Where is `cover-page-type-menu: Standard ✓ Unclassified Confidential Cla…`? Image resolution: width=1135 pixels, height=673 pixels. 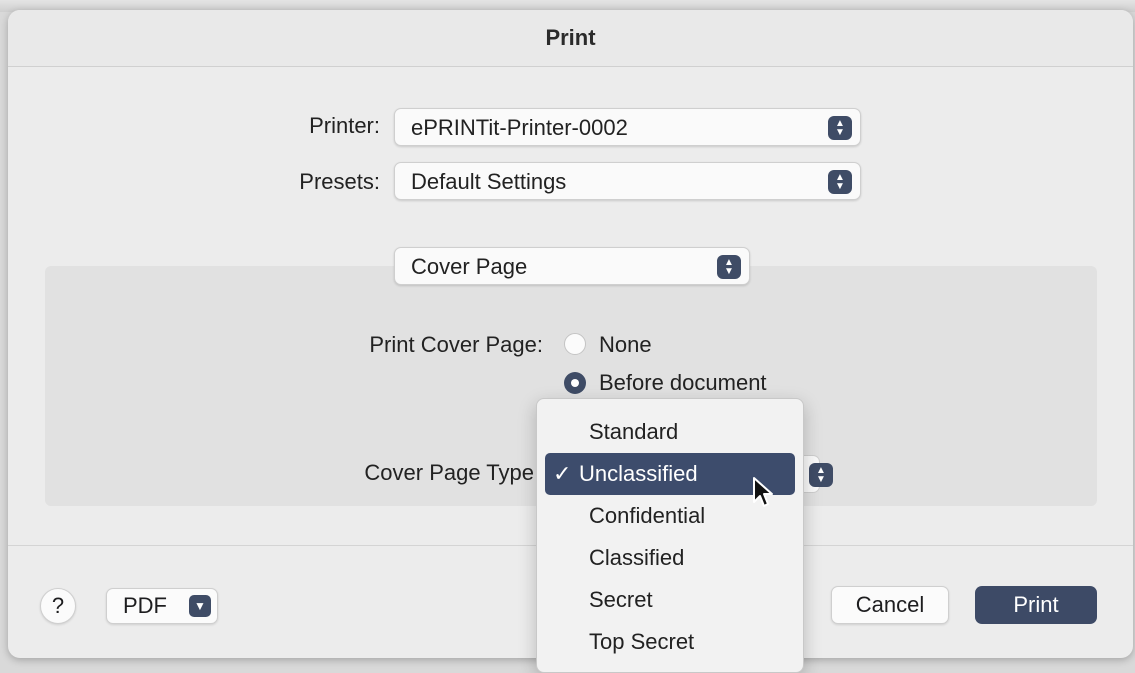 cover-page-type-menu: Standard ✓ Unclassified Confidential Cla… is located at coordinates (670, 535).